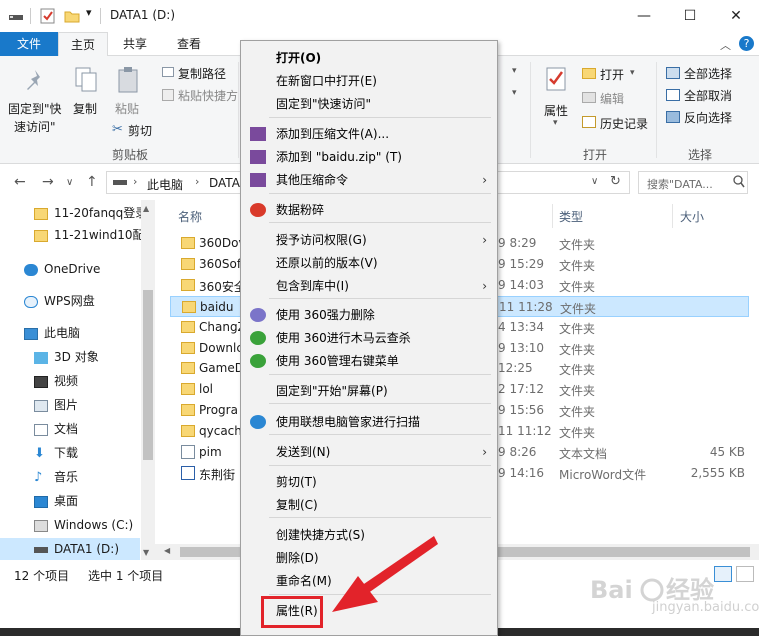  Describe the element at coordinates (16, 16) in the screenshot. I see `drive-icon` at that location.